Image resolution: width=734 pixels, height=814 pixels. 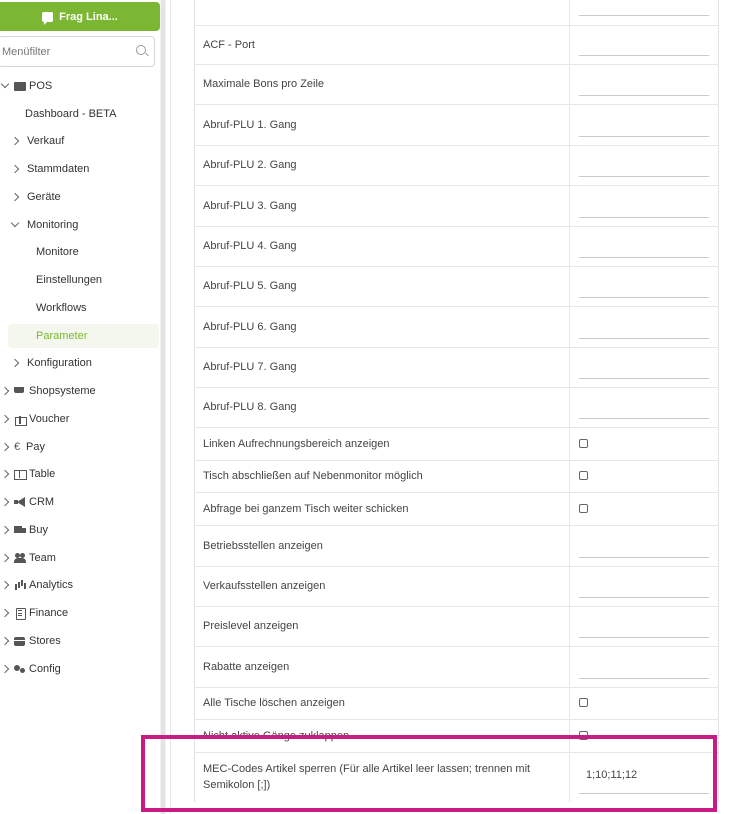 I want to click on parameter-label: Abruf-PLU 1. Gang, so click(x=250, y=125).